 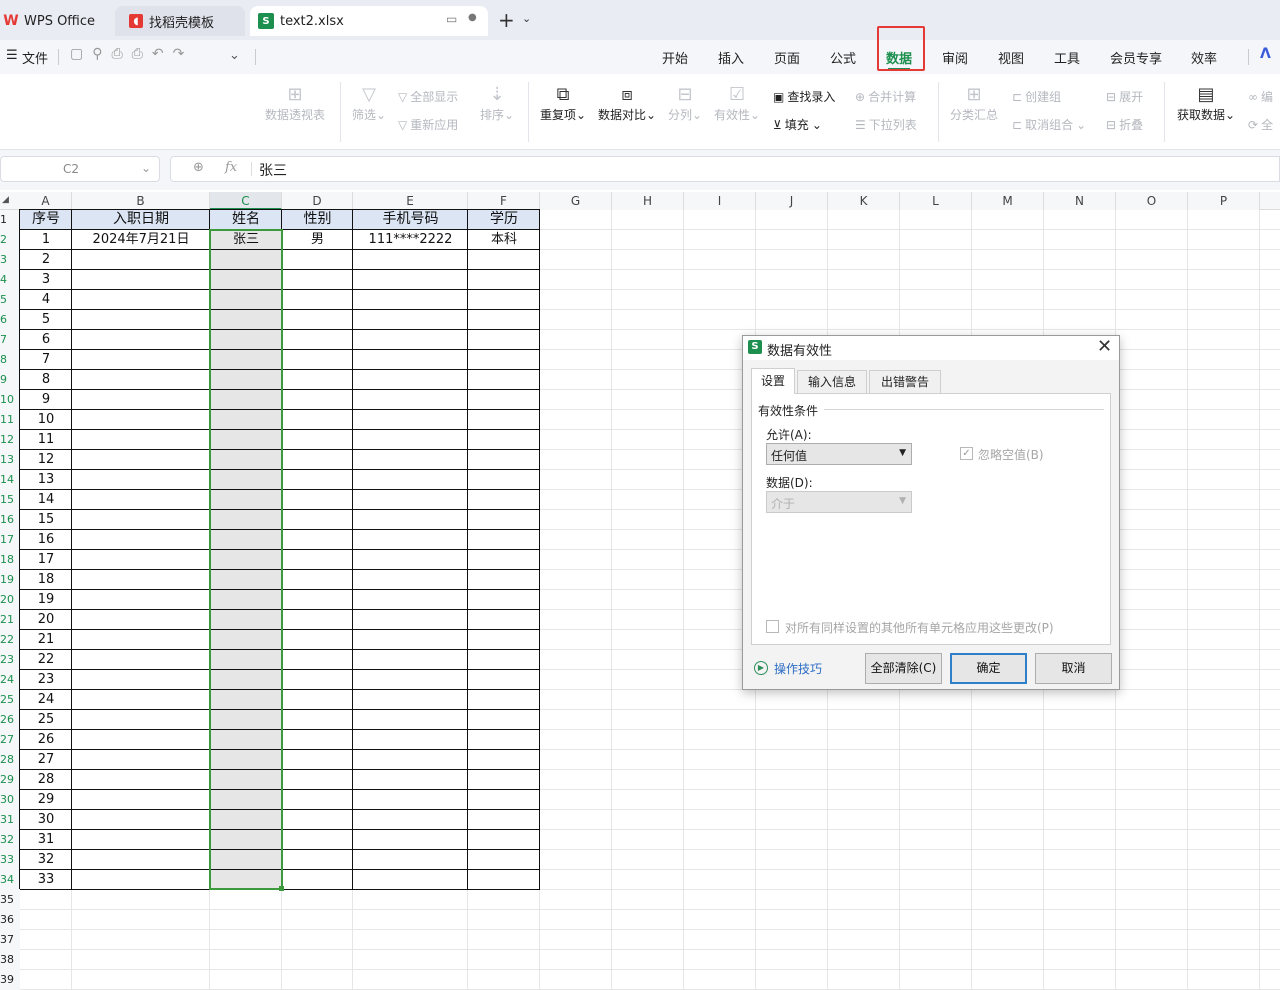 What do you see at coordinates (46, 300) in the screenshot?
I see `seq-cell: 4` at bounding box center [46, 300].